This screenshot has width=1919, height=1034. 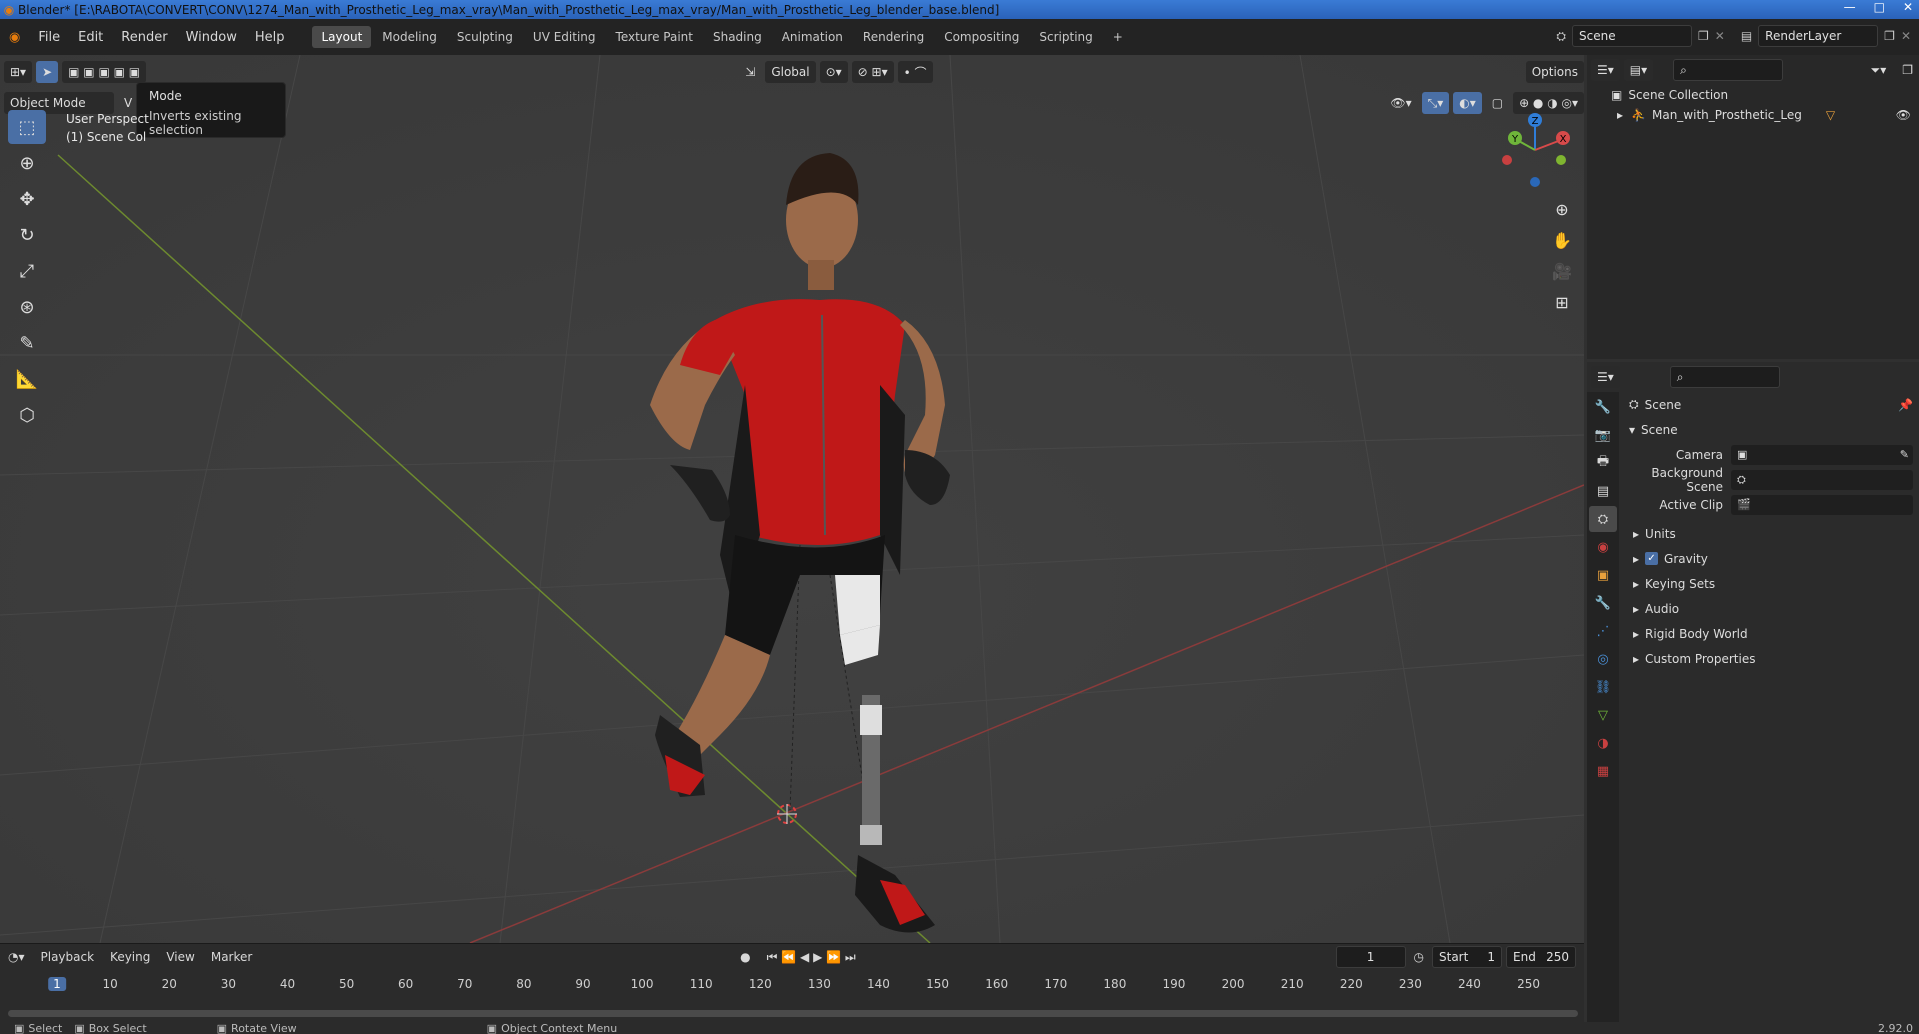 What do you see at coordinates (1620, 115) in the screenshot?
I see `expand-arrow-icon: ▸` at bounding box center [1620, 115].